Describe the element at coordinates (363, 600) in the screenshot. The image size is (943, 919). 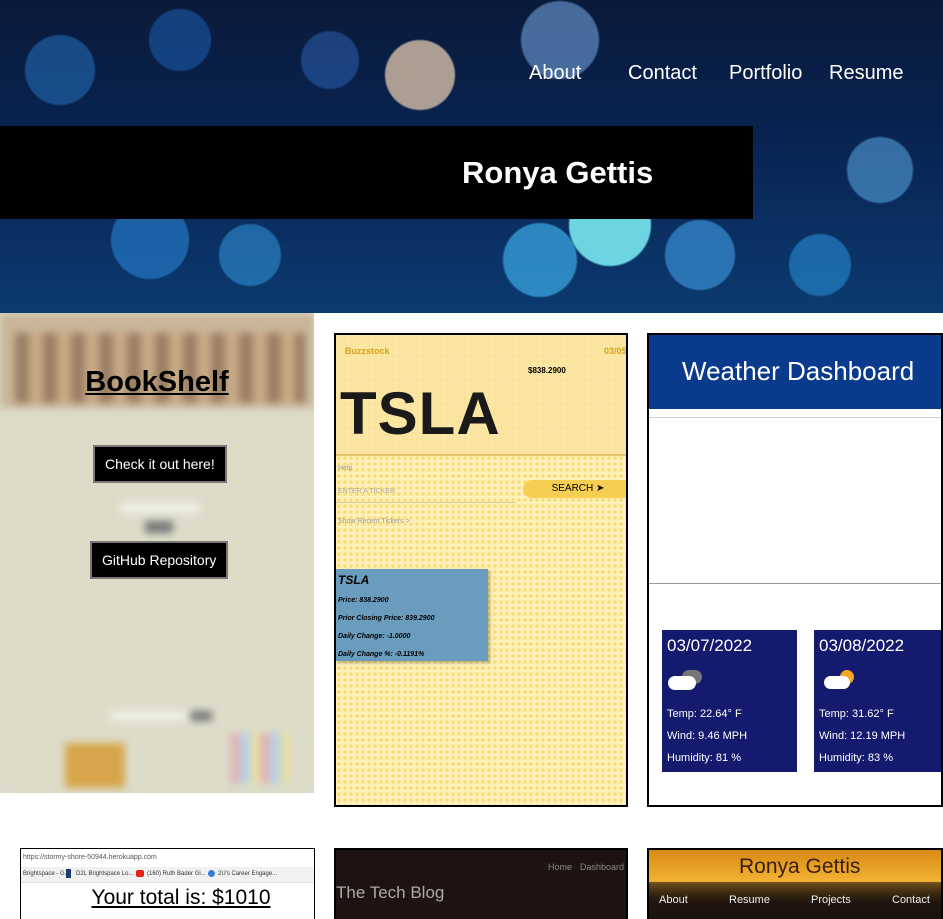
I see `panel-price: Price: 838.2900` at that location.